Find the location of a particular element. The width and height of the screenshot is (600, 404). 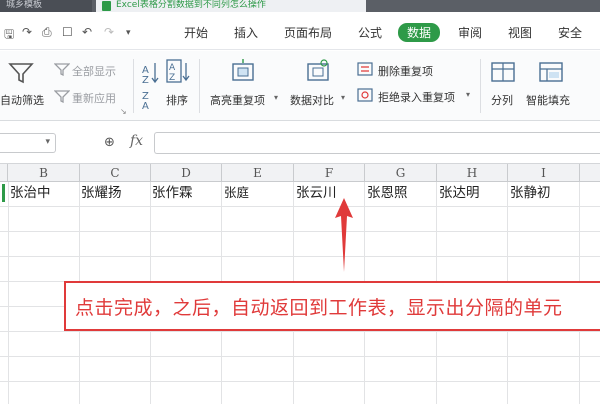

title-bar: 城乡模板 Excel表格分割数据到不同列怎么操作 is located at coordinates (300, 6).